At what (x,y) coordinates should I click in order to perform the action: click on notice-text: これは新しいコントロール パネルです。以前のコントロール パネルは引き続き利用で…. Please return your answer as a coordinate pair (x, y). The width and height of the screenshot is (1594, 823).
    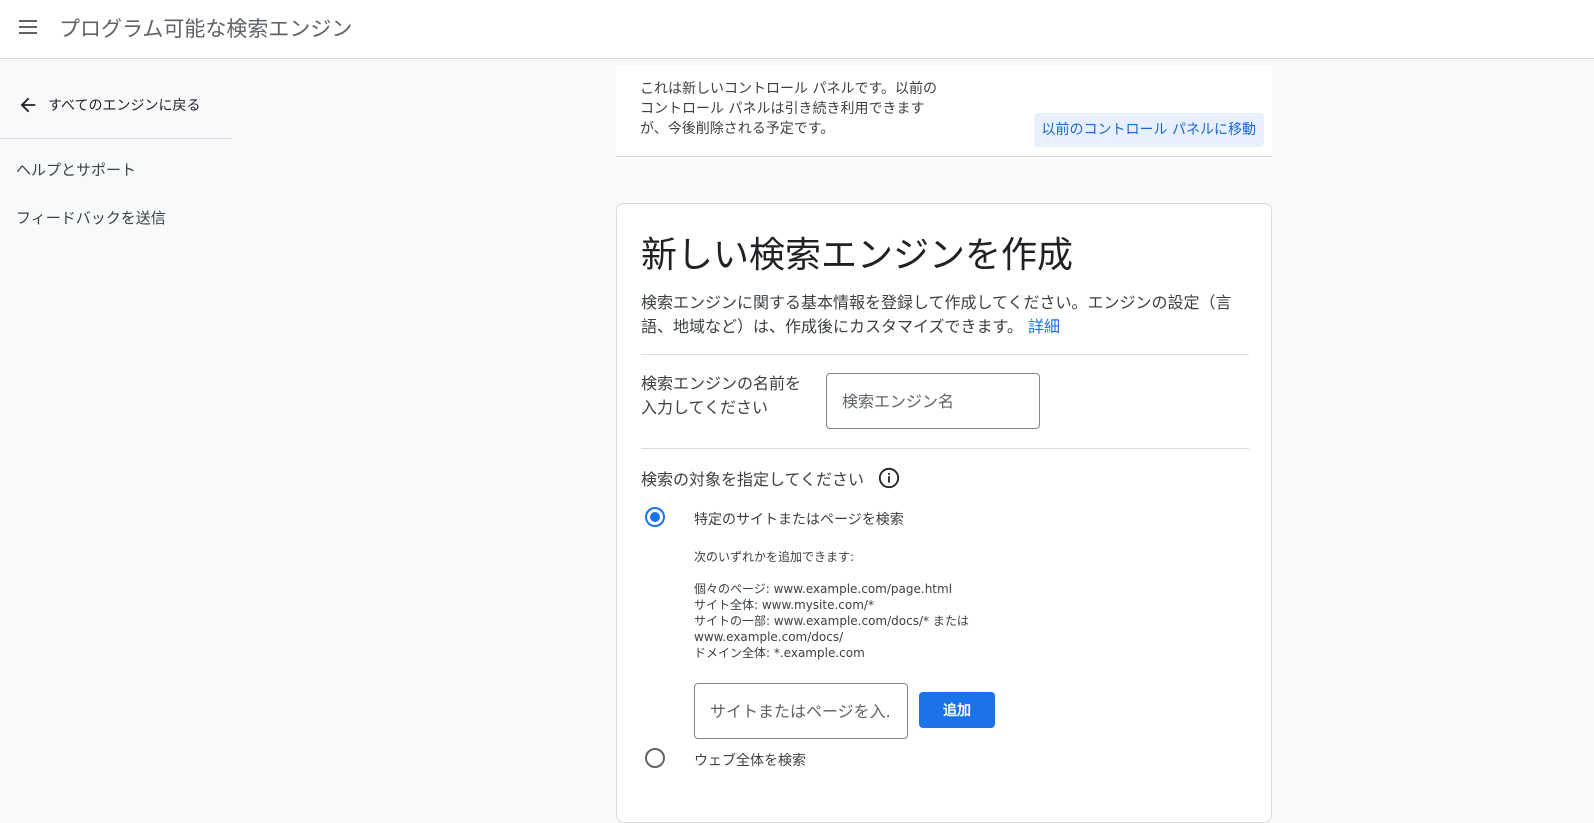
    Looking at the image, I should click on (789, 109).